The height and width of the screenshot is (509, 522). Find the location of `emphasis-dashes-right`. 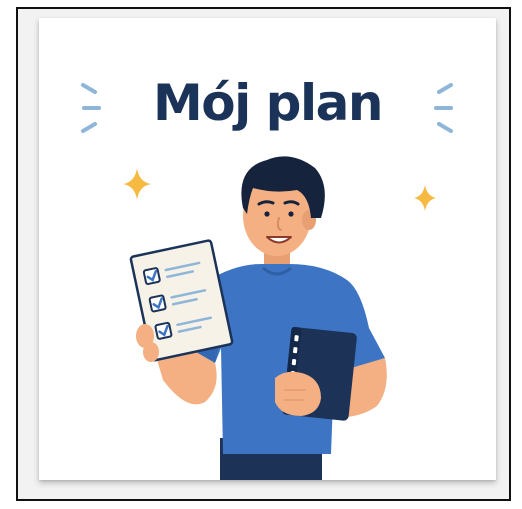

emphasis-dashes-right is located at coordinates (443, 108).